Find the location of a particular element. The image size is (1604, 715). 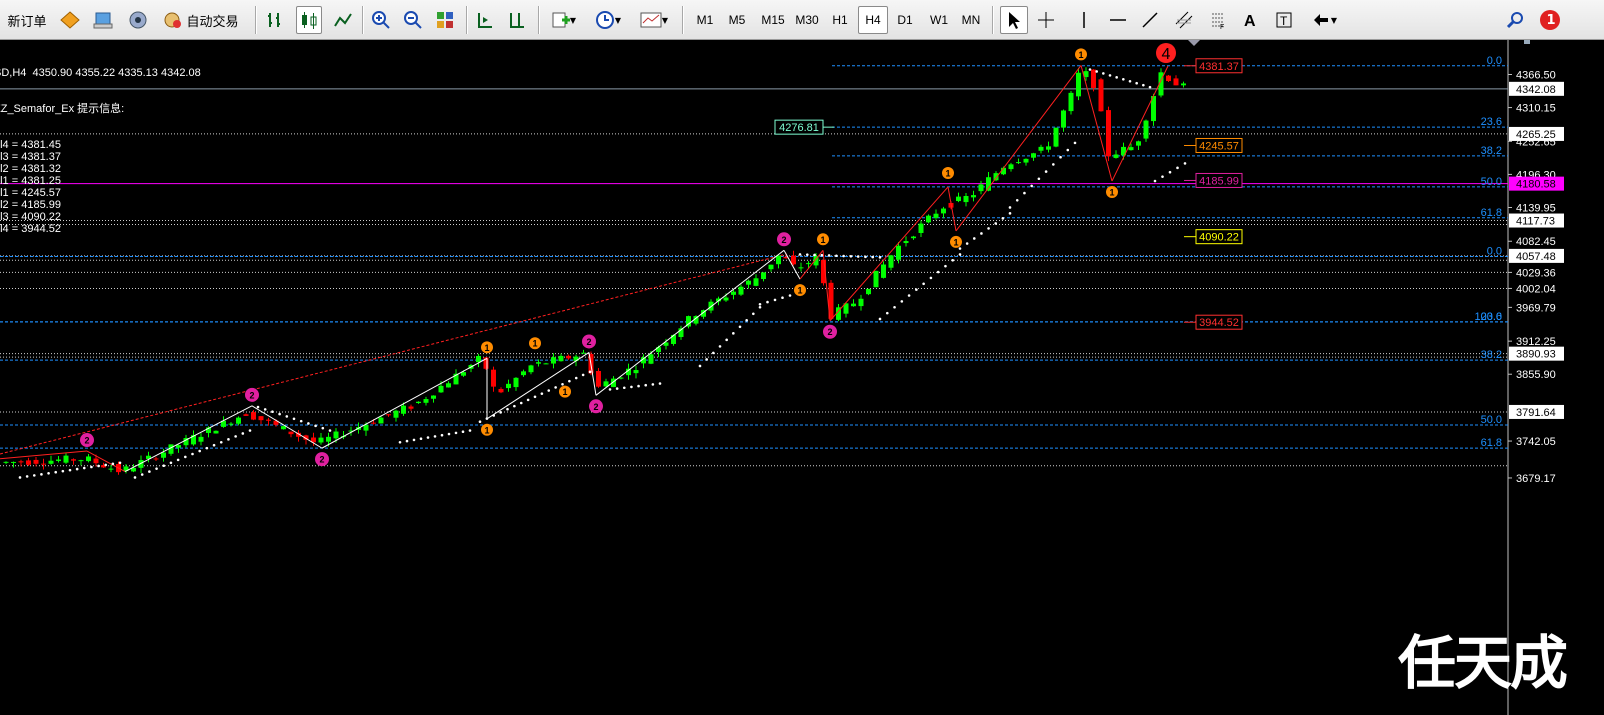

bar-chart-button is located at coordinates (275, 20).